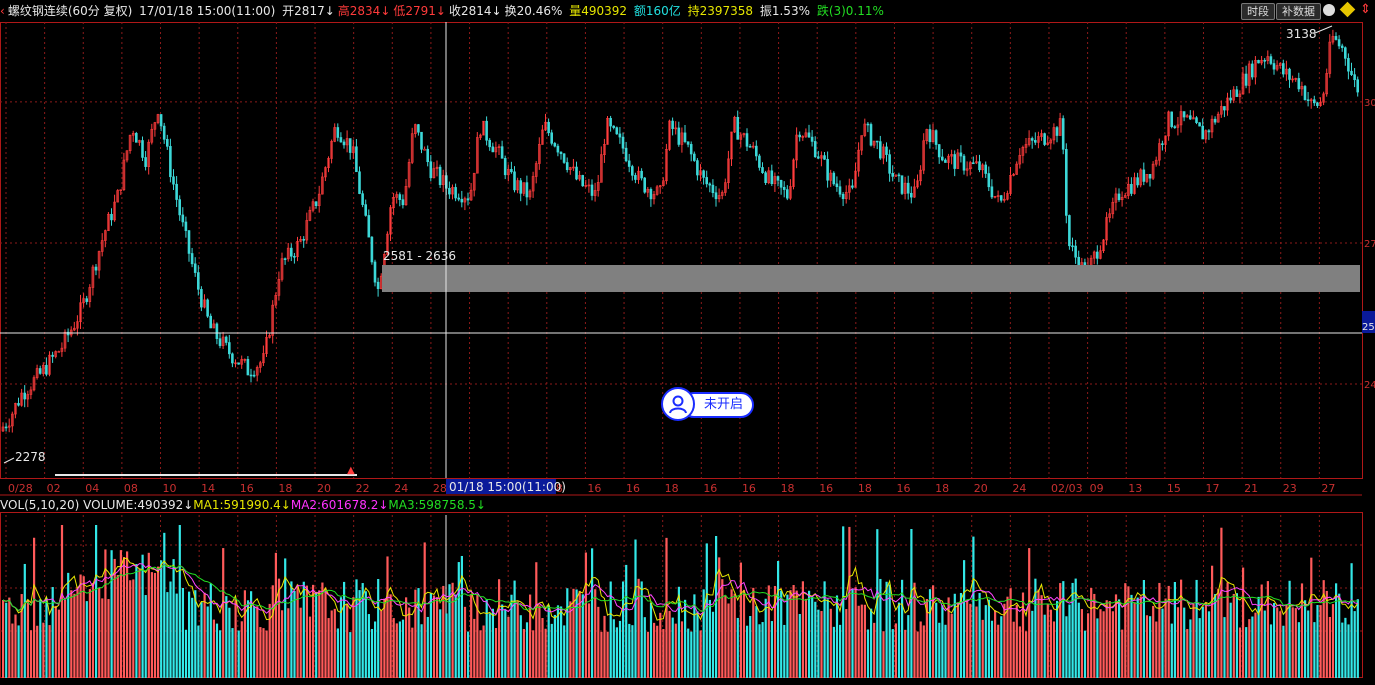 The image size is (1375, 685). Describe the element at coordinates (339, 505) in the screenshot. I see `vol-ma2: MA2:601678.2↓` at that location.